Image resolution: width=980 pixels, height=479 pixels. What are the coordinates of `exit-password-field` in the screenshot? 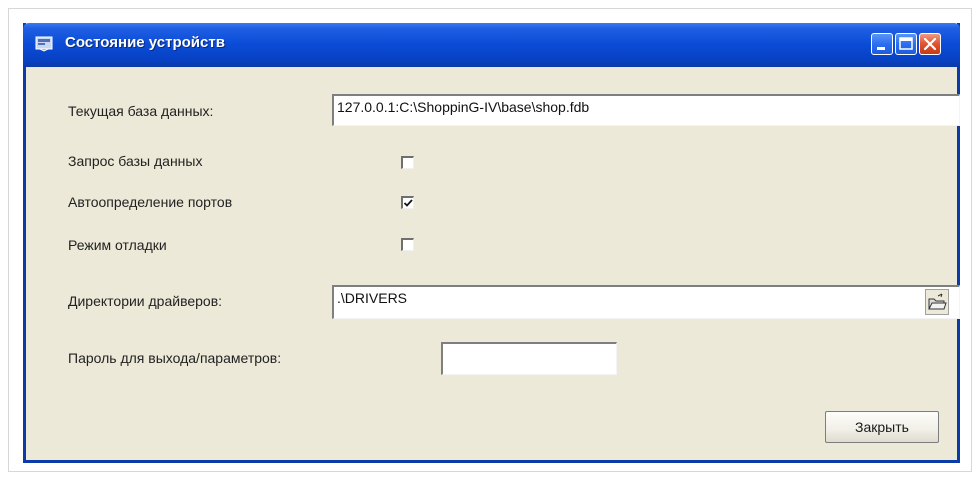 It's located at (529, 358).